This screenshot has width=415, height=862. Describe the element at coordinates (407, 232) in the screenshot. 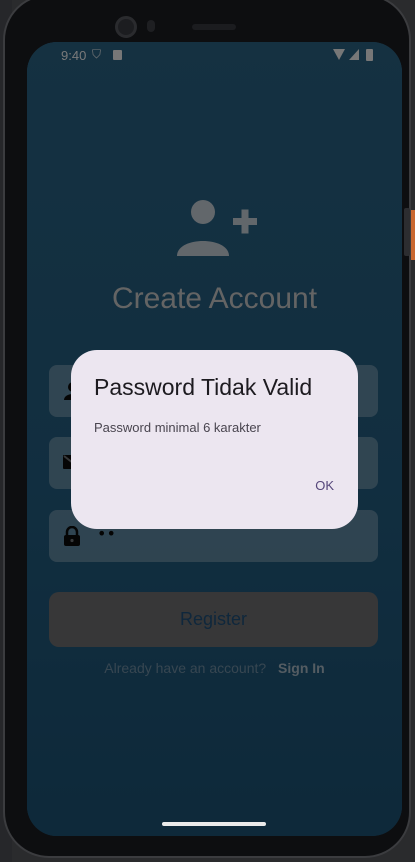

I see `side-button` at that location.